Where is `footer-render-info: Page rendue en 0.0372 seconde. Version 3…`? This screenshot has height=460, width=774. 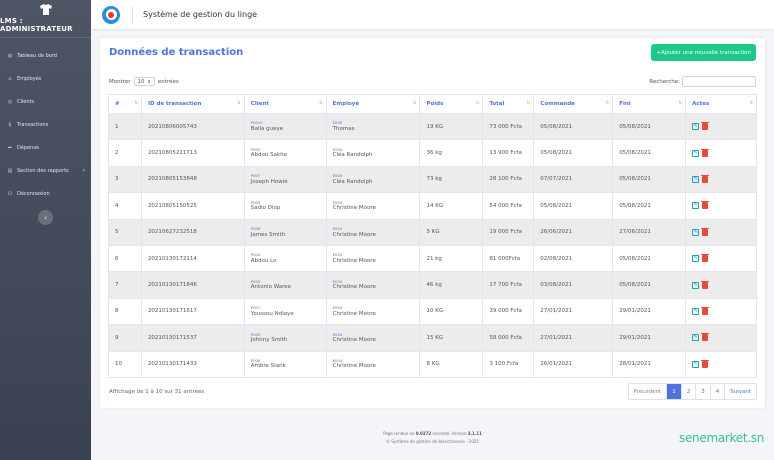
footer-render-info: Page rendue en 0.0372 seconde. Version 3… is located at coordinates (432, 434).